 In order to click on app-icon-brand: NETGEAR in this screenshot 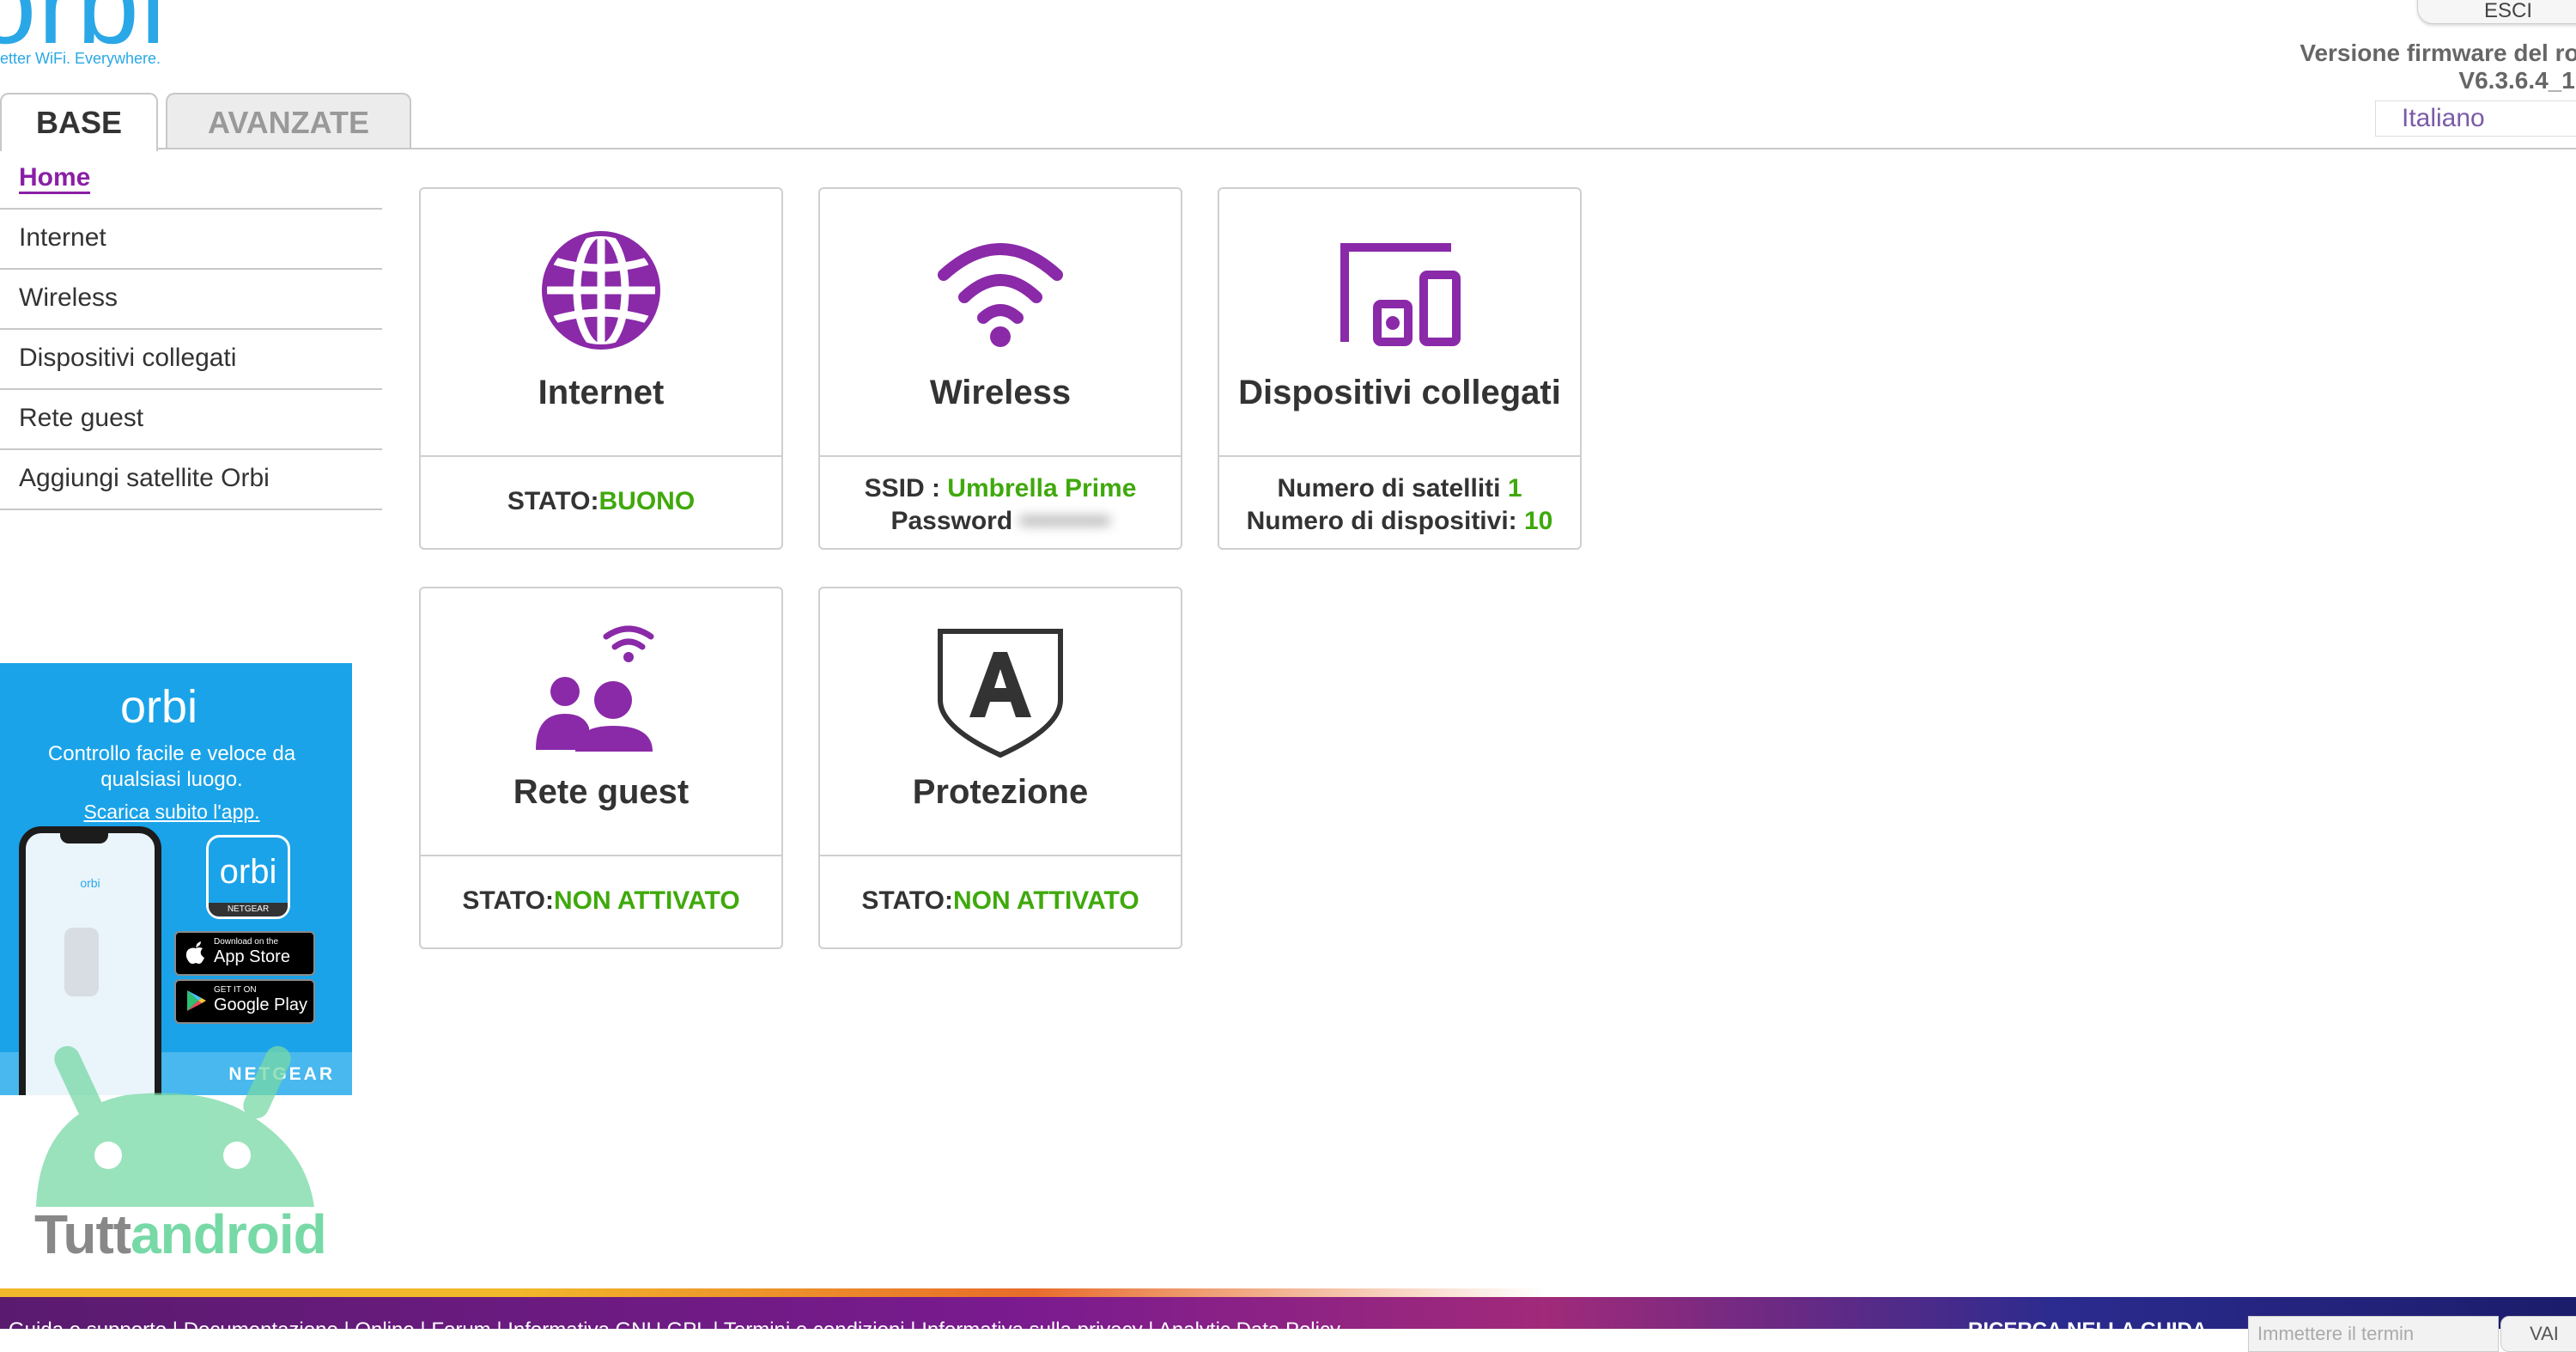, I will do `click(249, 910)`.